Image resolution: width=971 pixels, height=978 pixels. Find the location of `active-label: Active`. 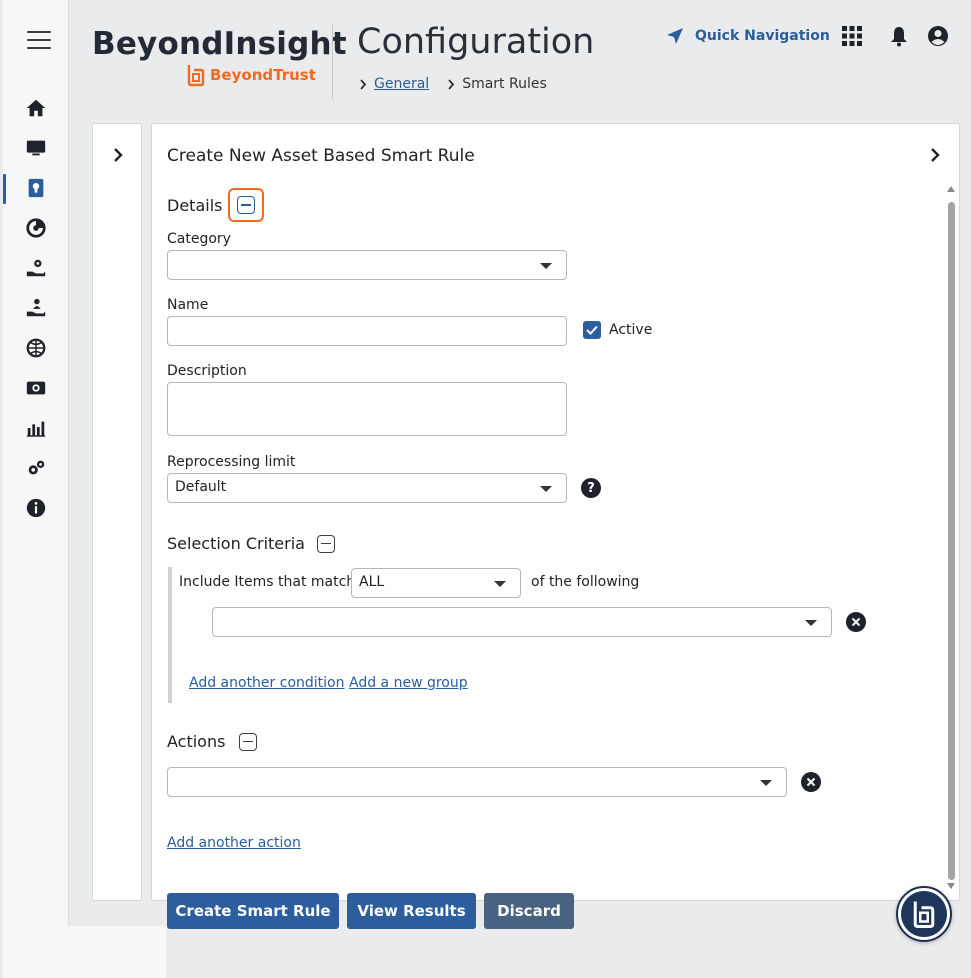

active-label: Active is located at coordinates (631, 330).